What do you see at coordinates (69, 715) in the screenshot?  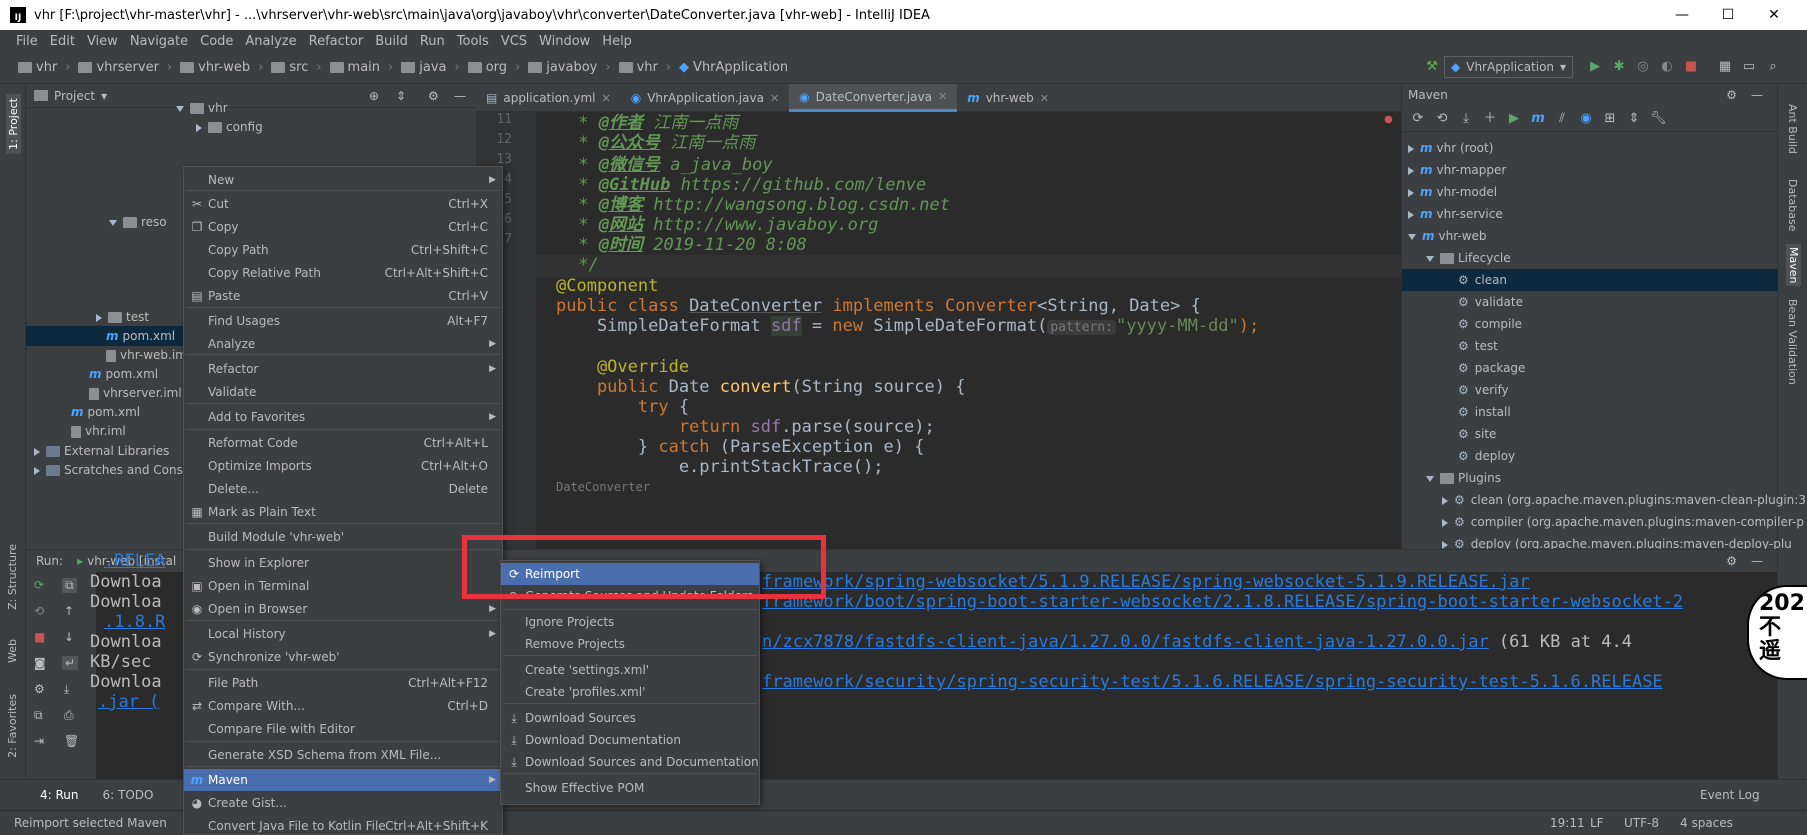 I see `print-icon: ⎙` at bounding box center [69, 715].